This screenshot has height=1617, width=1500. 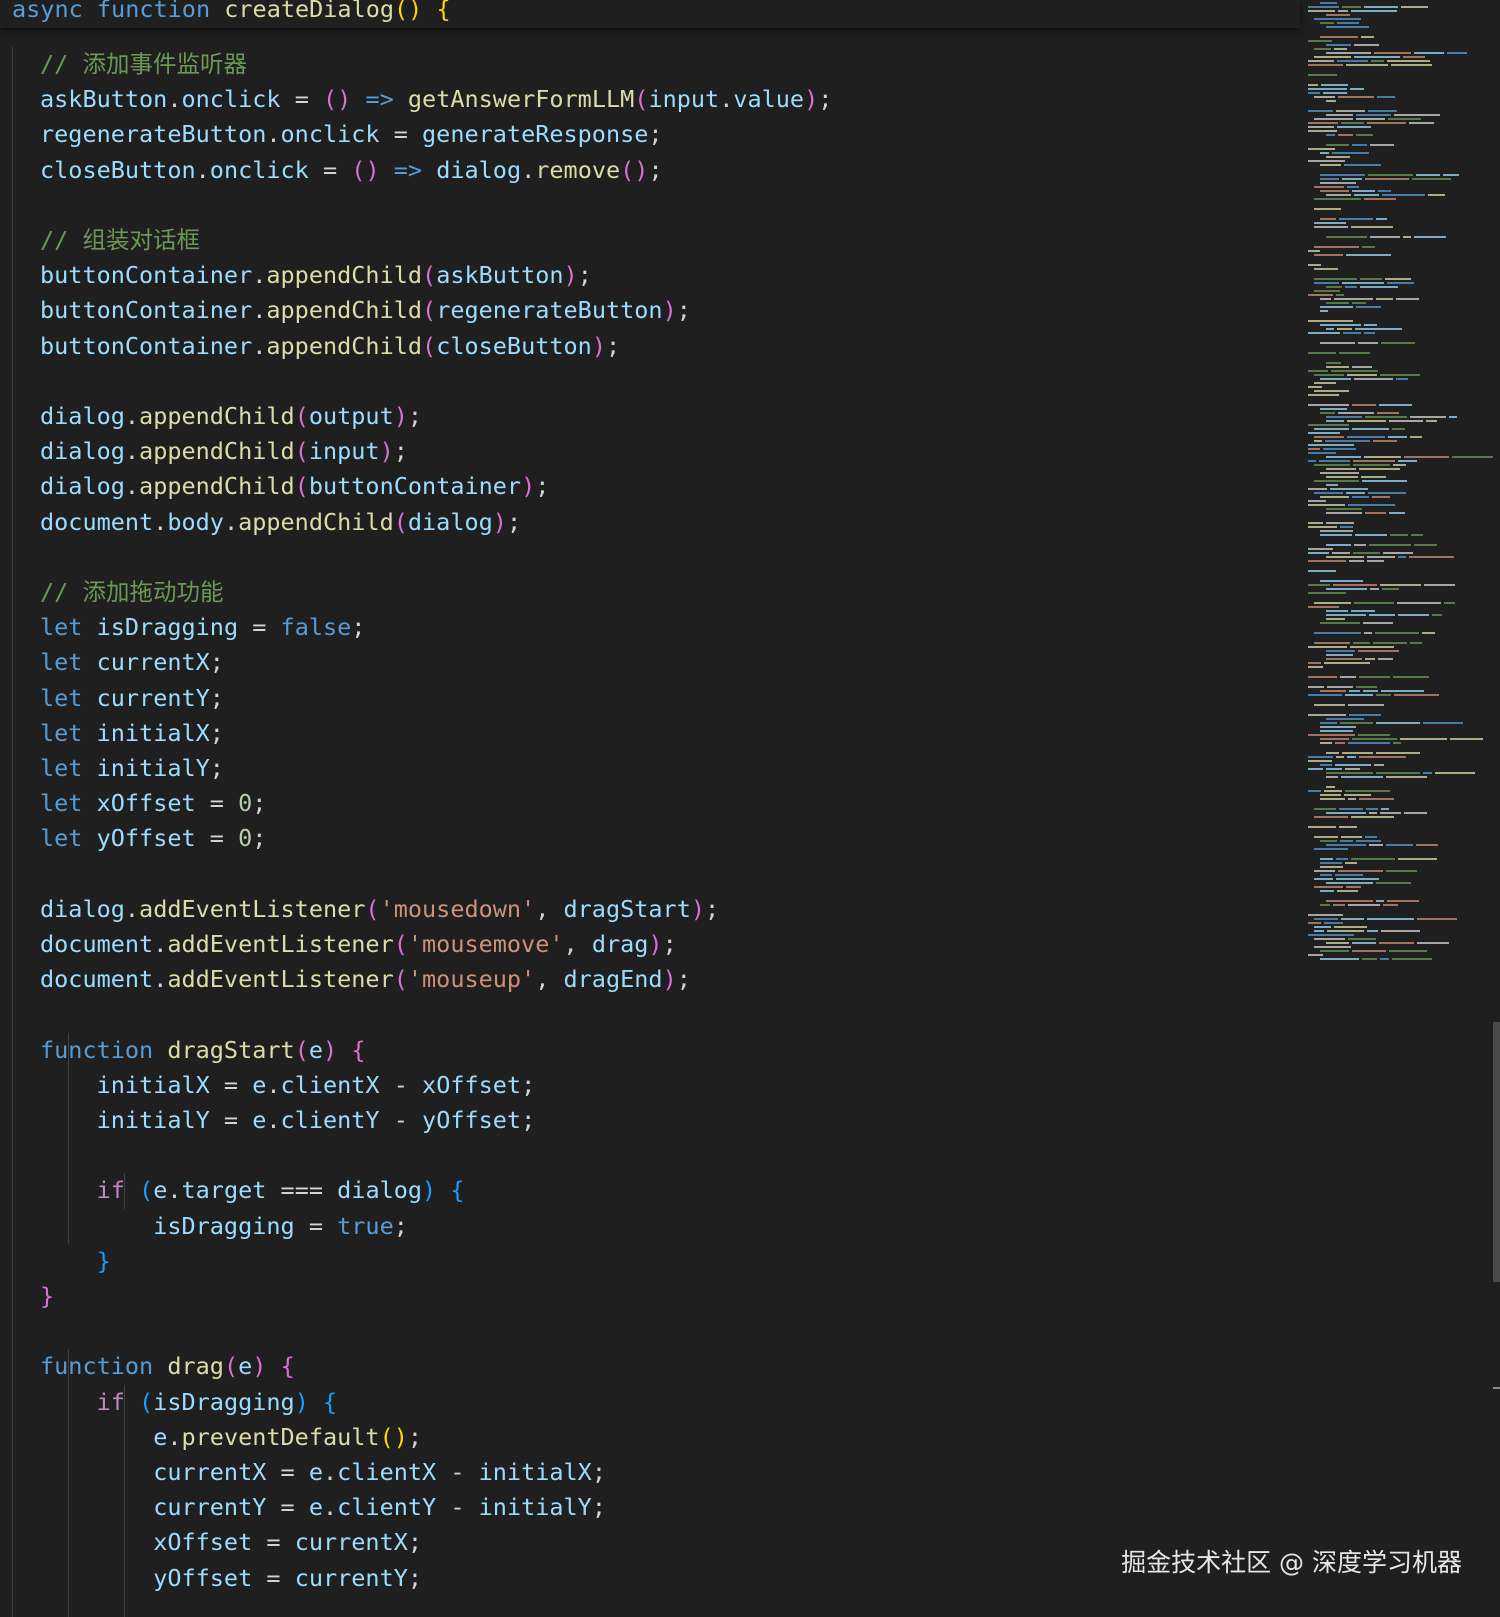 What do you see at coordinates (457, 1472) in the screenshot?
I see `code-token: -` at bounding box center [457, 1472].